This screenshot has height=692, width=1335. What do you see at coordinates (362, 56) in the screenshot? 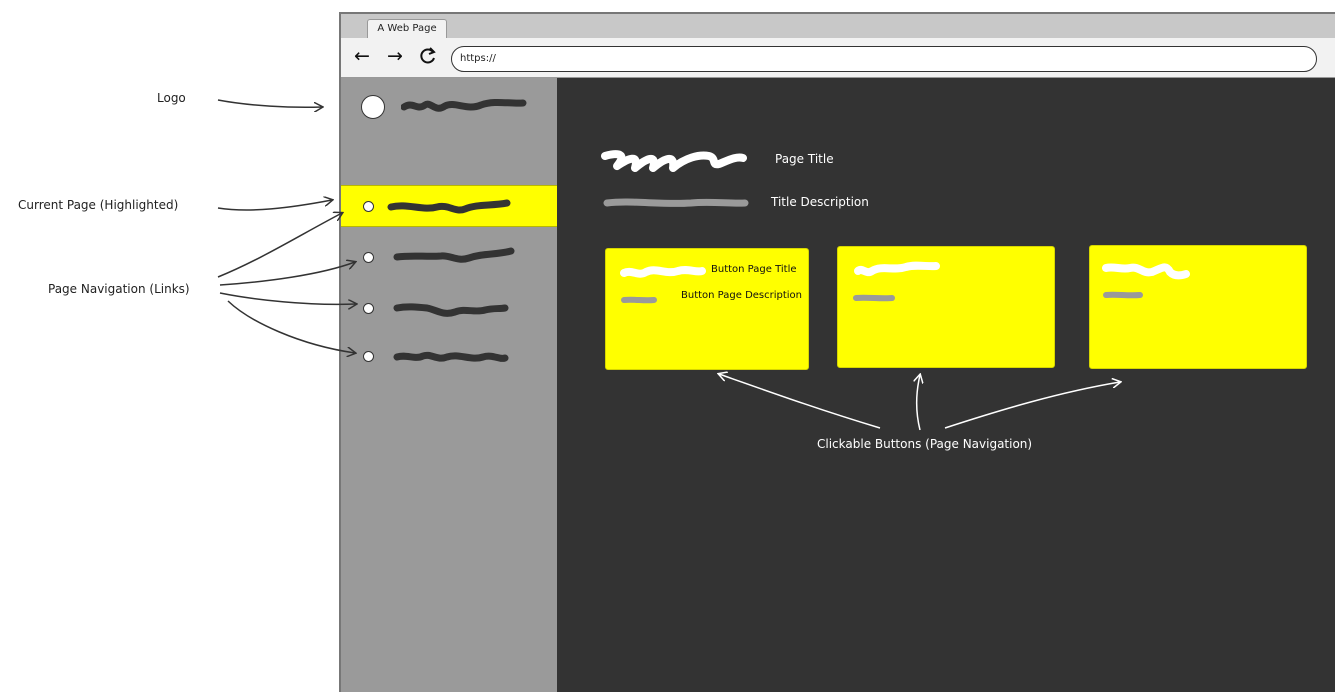
I see `back-arrow-icon: ←` at bounding box center [362, 56].